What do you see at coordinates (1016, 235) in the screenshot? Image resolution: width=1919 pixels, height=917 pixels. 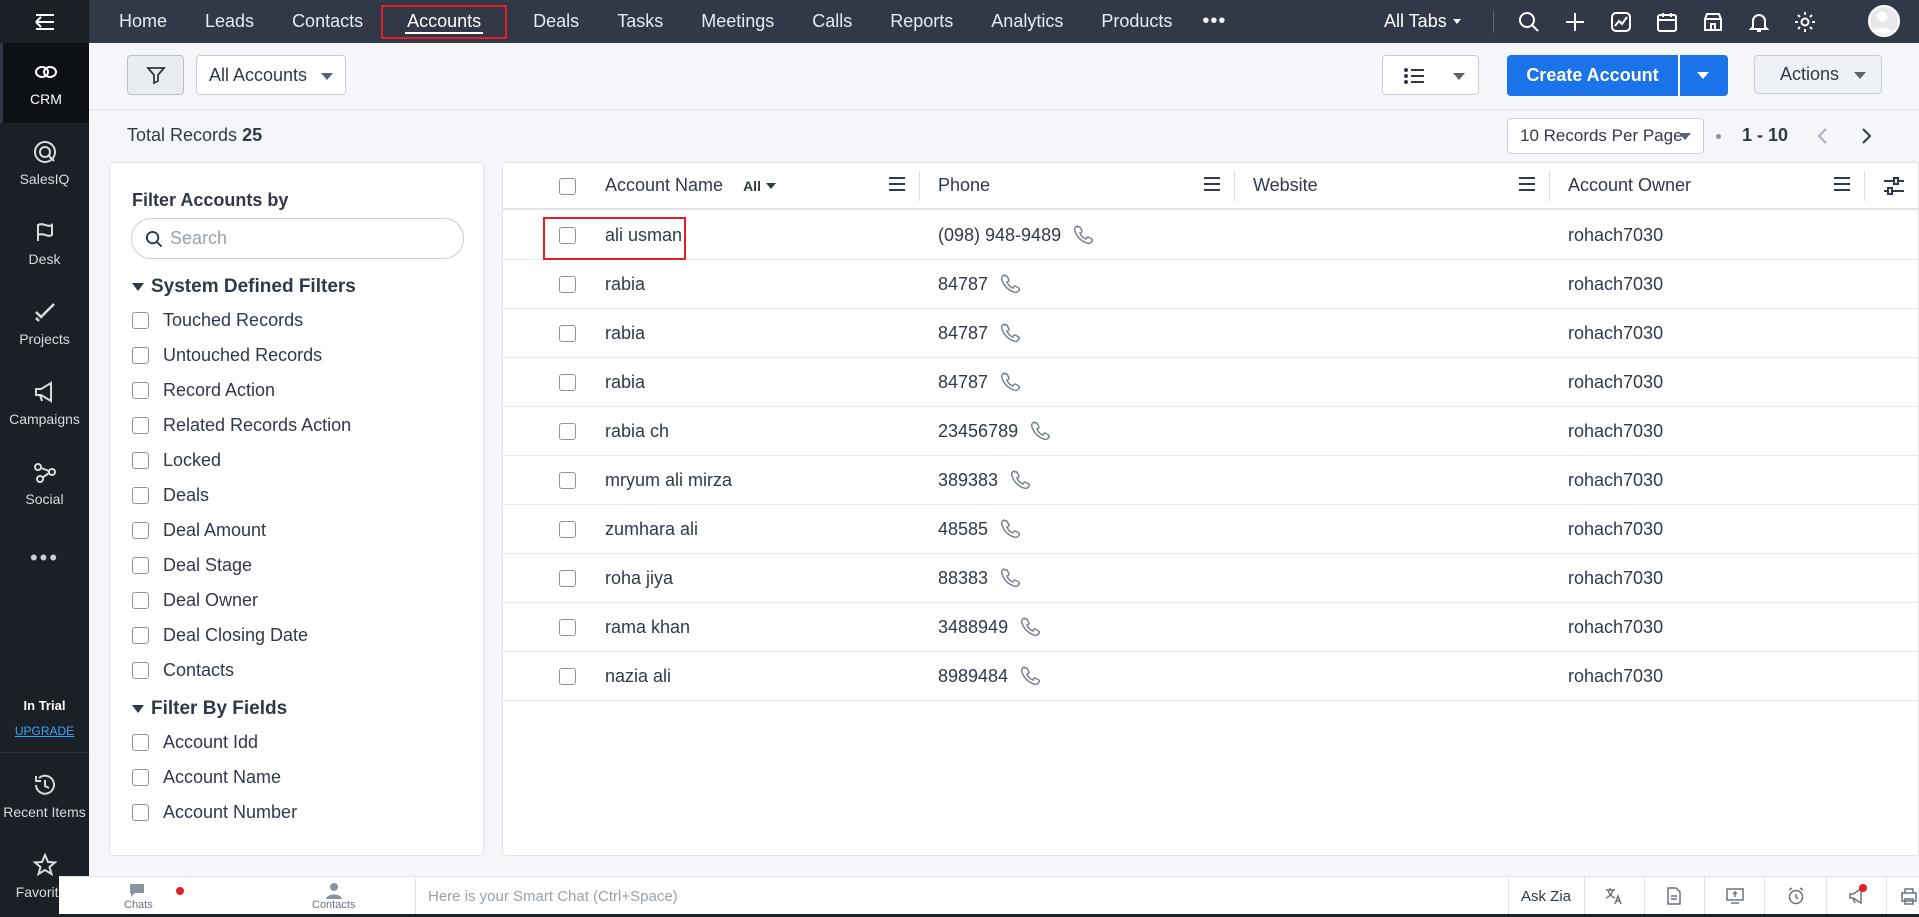 I see `phone-cell: (098) 948-9489` at bounding box center [1016, 235].